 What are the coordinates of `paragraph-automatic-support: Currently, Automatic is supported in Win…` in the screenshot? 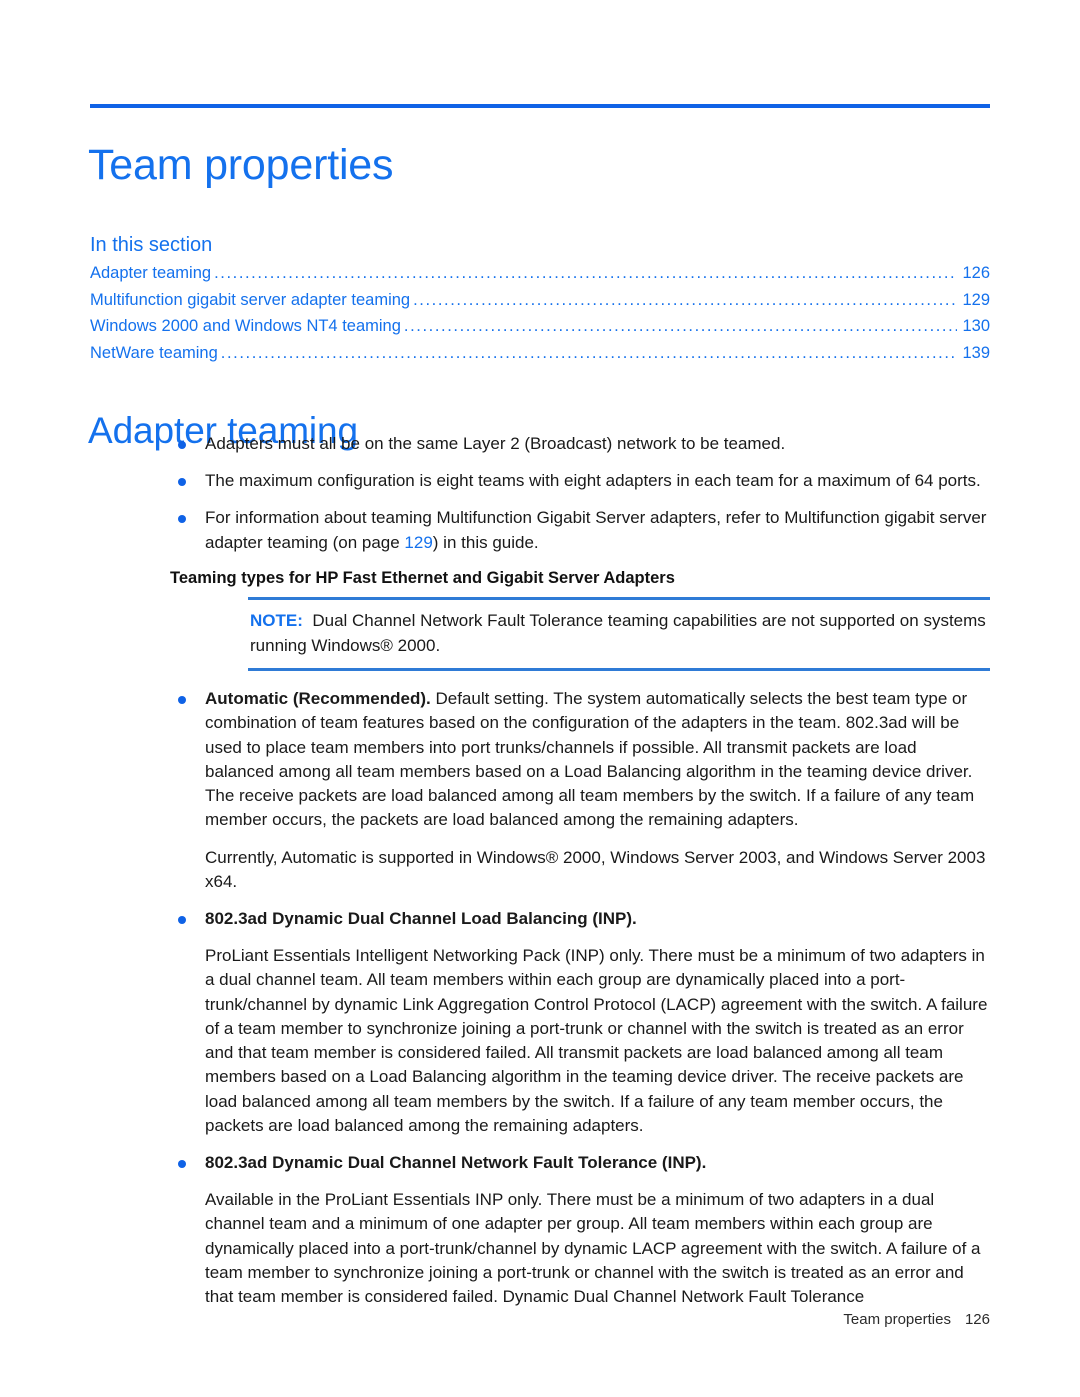 It's located at (595, 869).